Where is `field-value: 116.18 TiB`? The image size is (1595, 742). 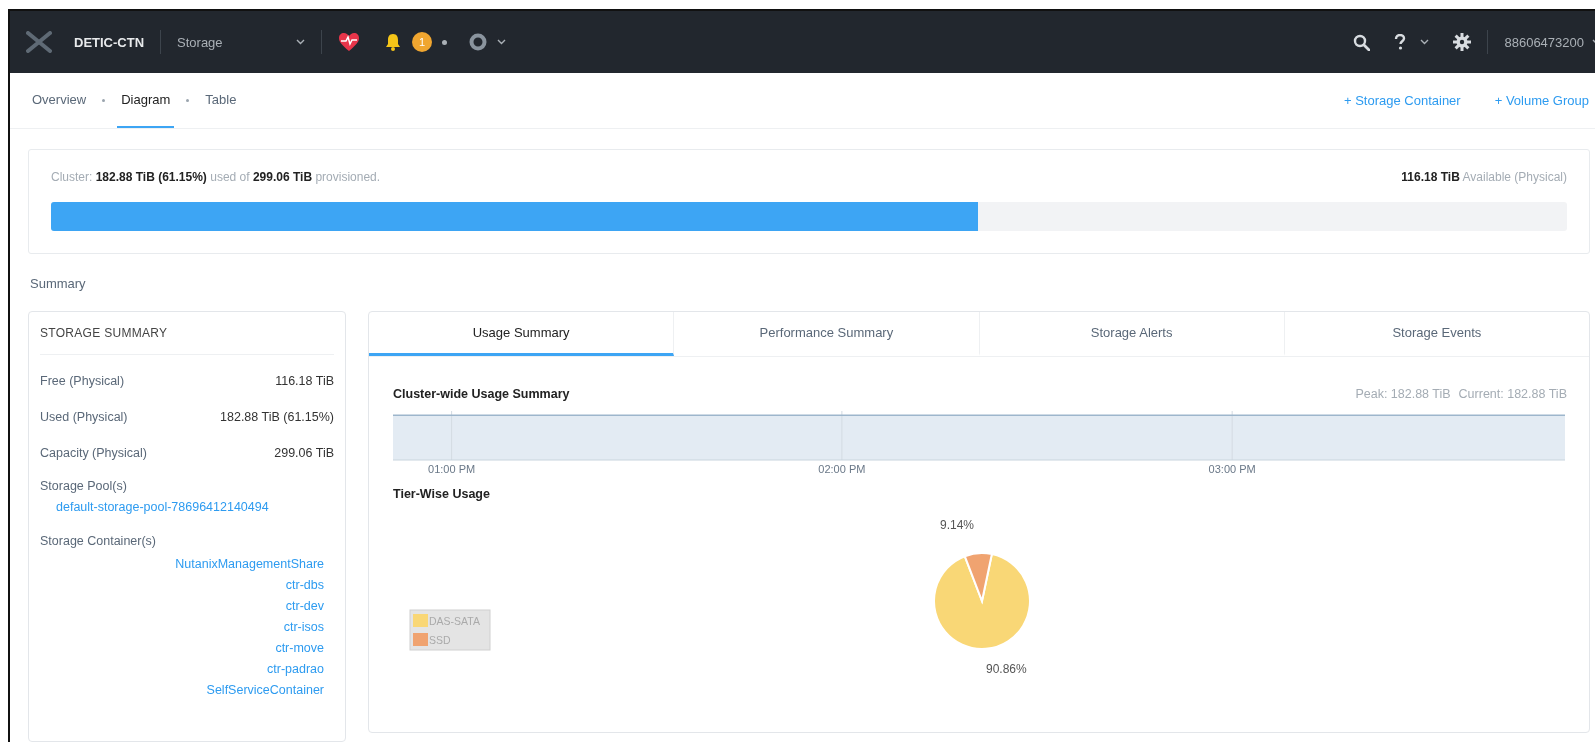 field-value: 116.18 TiB is located at coordinates (304, 381).